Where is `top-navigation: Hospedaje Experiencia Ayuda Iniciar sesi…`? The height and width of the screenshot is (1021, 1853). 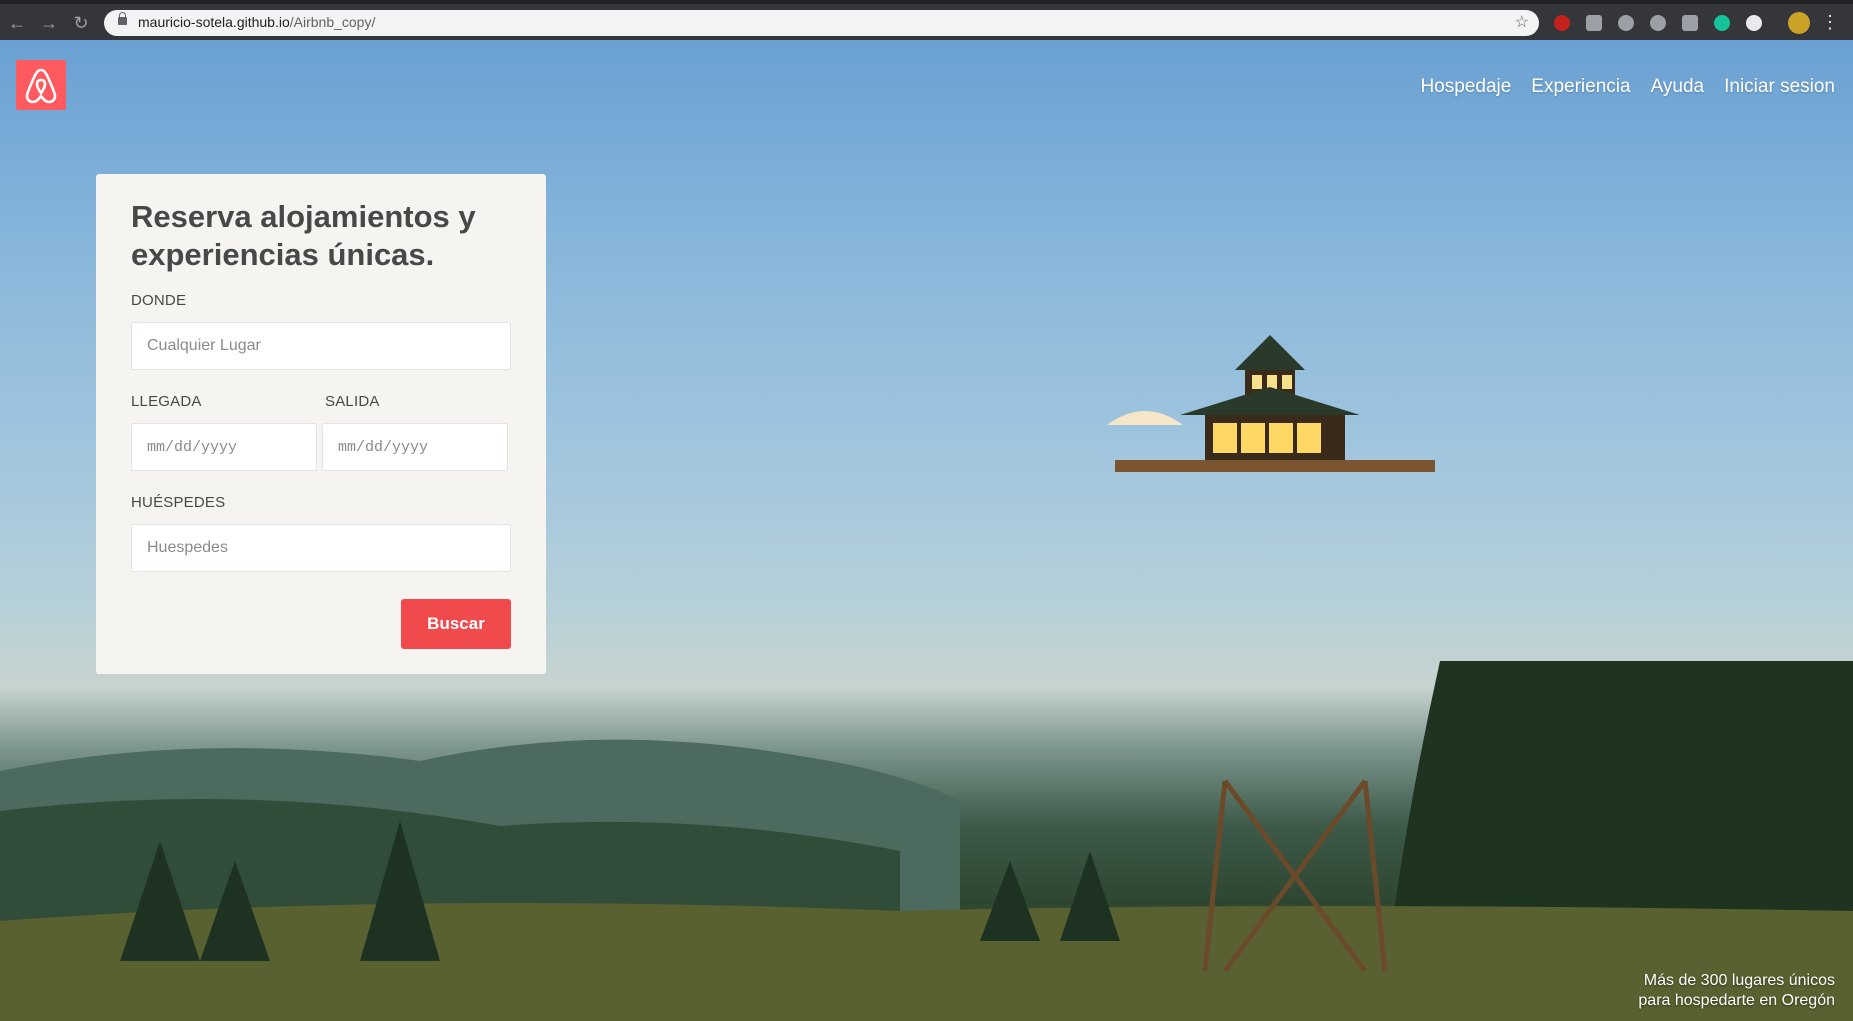
top-navigation: Hospedaje Experiencia Ayuda Iniciar sesi… is located at coordinates (1627, 87).